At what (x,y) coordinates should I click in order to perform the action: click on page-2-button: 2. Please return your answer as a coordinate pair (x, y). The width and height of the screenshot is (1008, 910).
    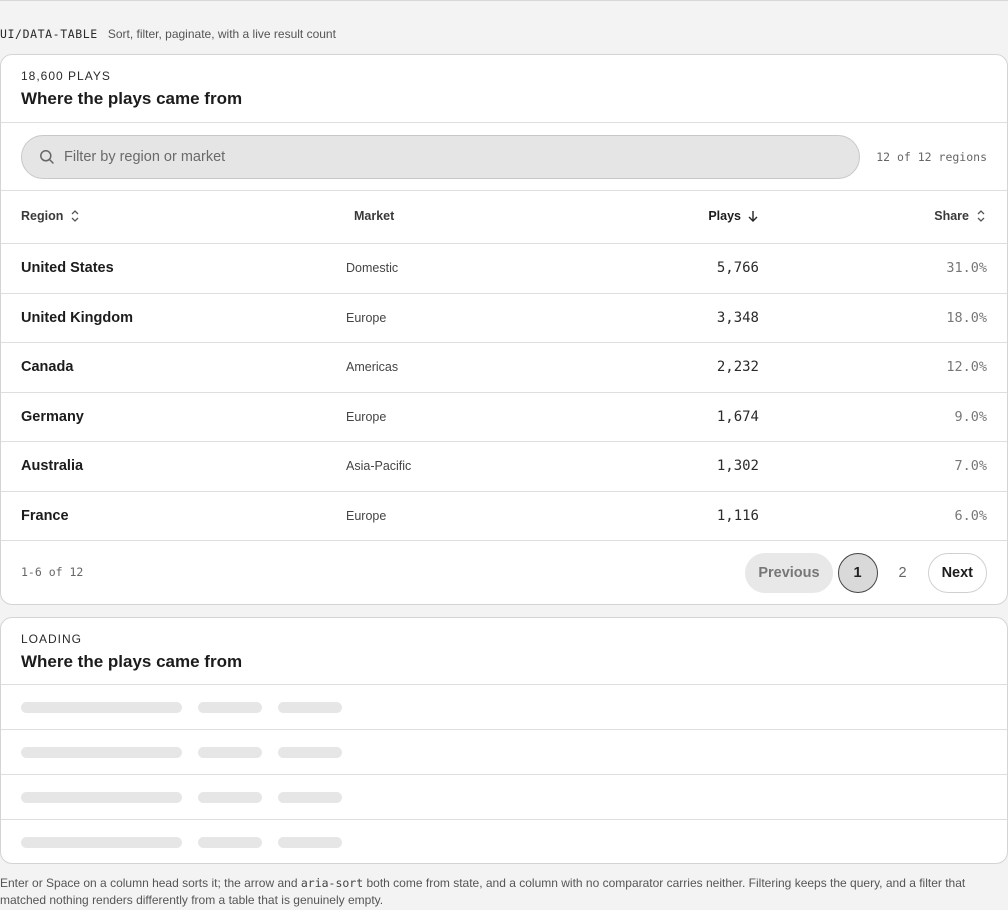
    Looking at the image, I should click on (903, 573).